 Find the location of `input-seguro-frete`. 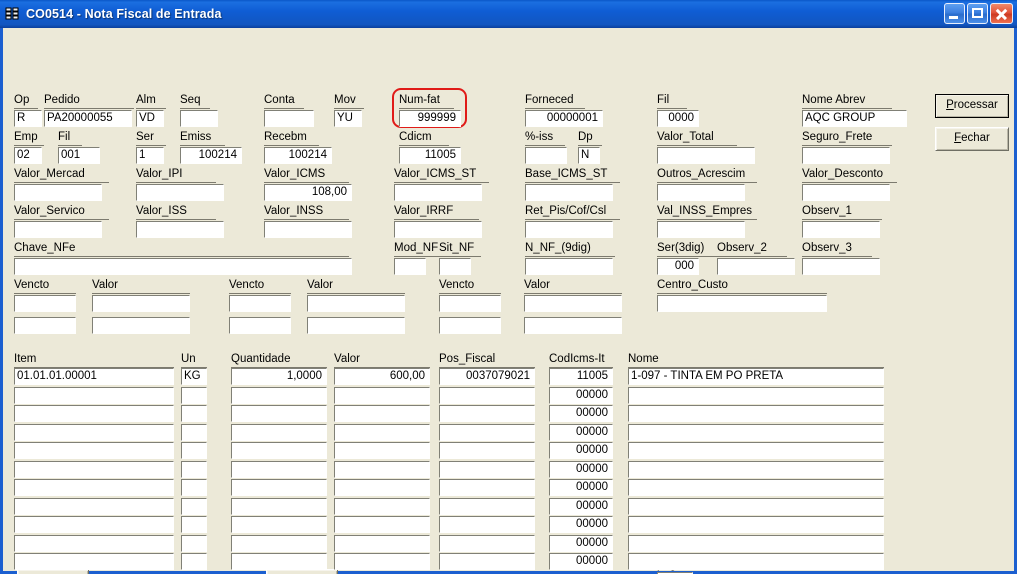

input-seguro-frete is located at coordinates (846, 155).